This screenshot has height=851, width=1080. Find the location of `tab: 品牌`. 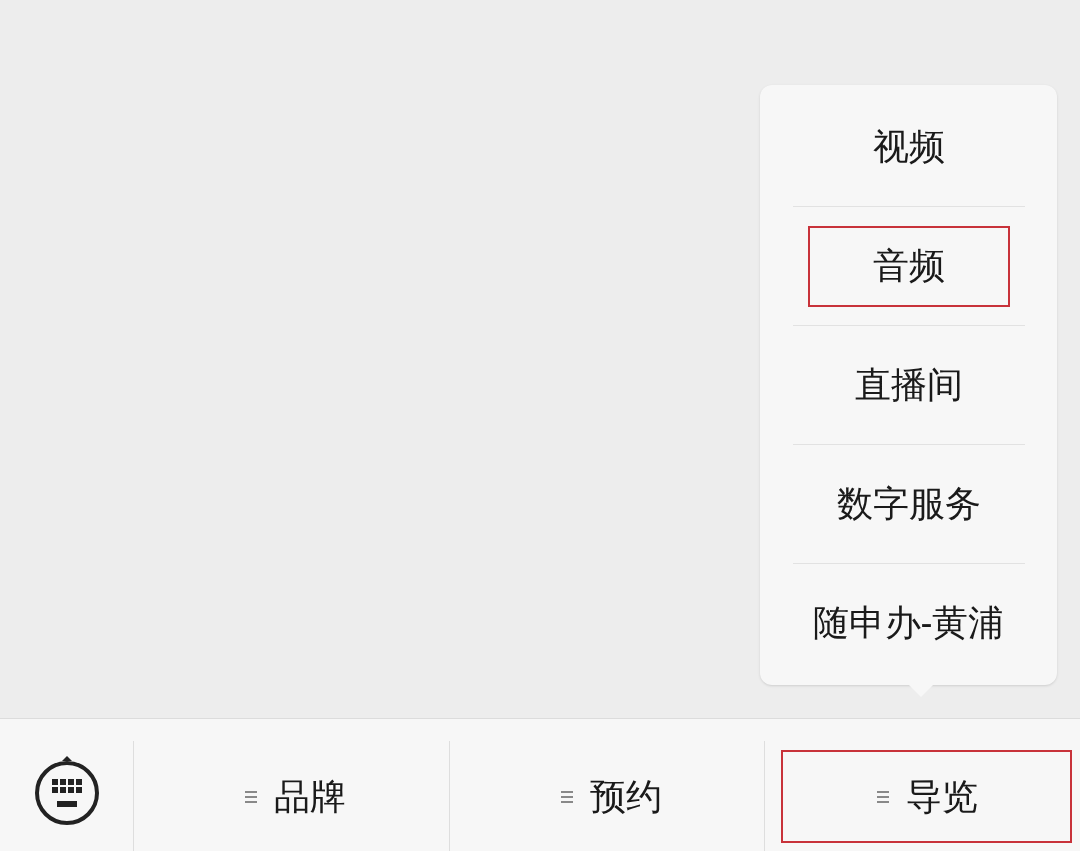

tab: 品牌 is located at coordinates (295, 796).